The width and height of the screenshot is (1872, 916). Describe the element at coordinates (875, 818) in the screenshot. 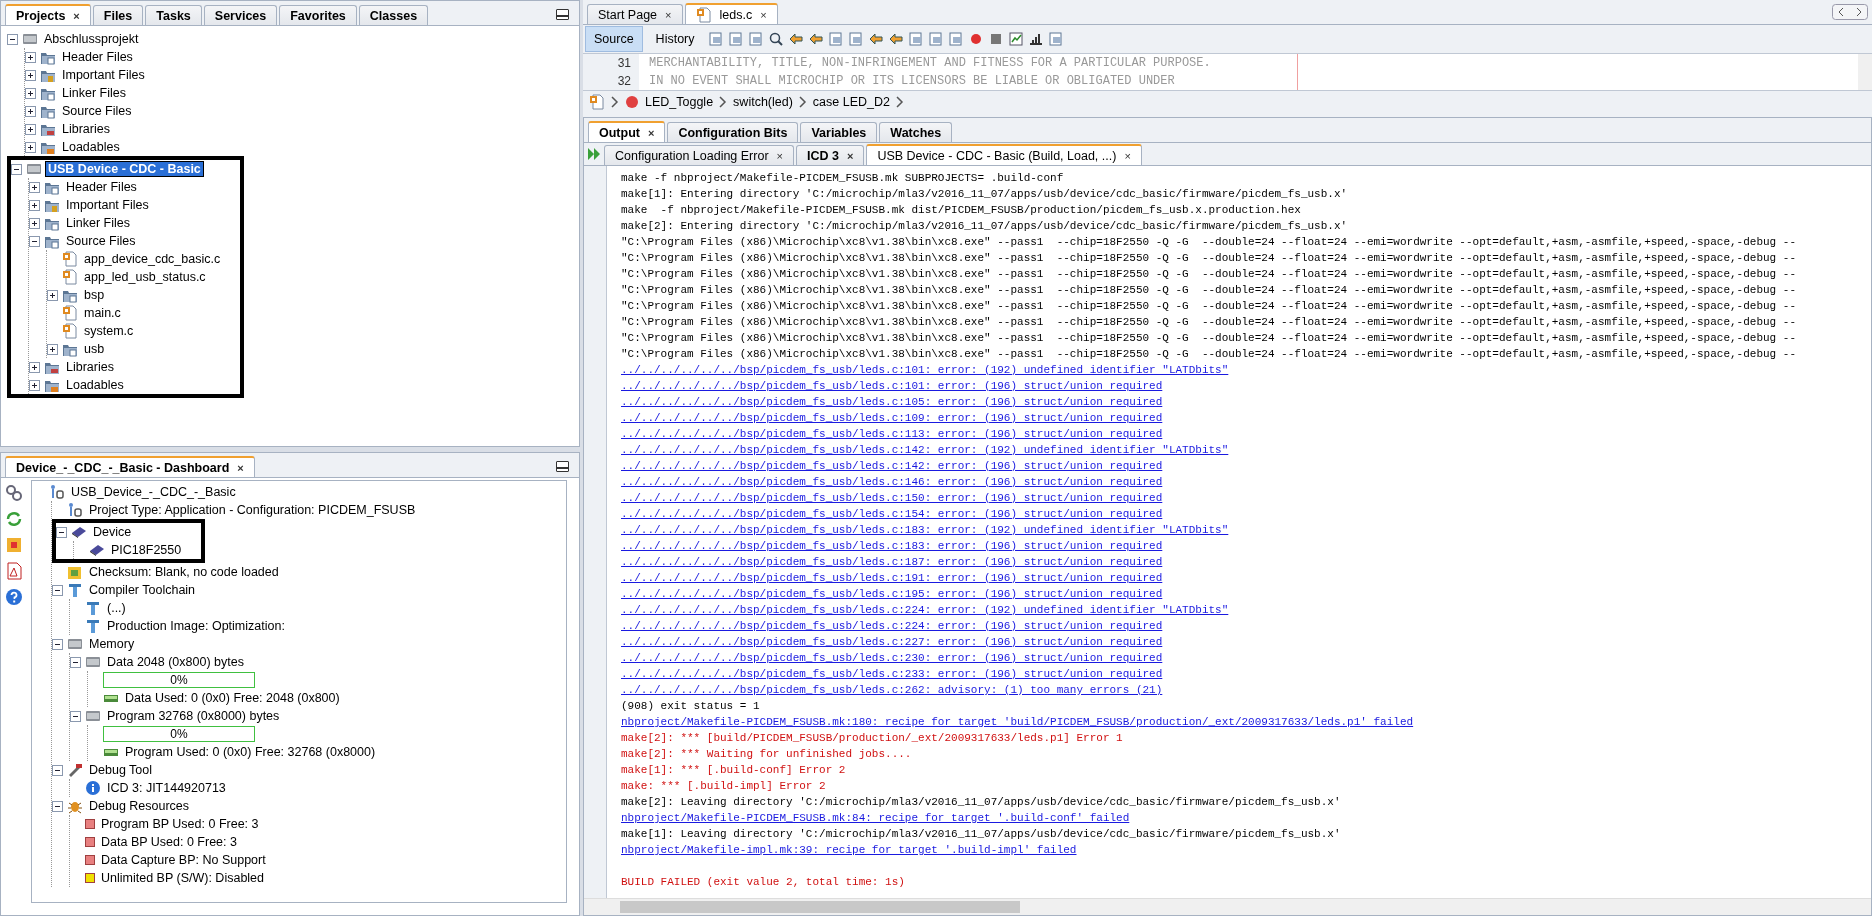

I see `output-link: nbproject/Makefile-PICDEM_FSUSB.mk:84: recipe for target '.build-conf' failed` at that location.